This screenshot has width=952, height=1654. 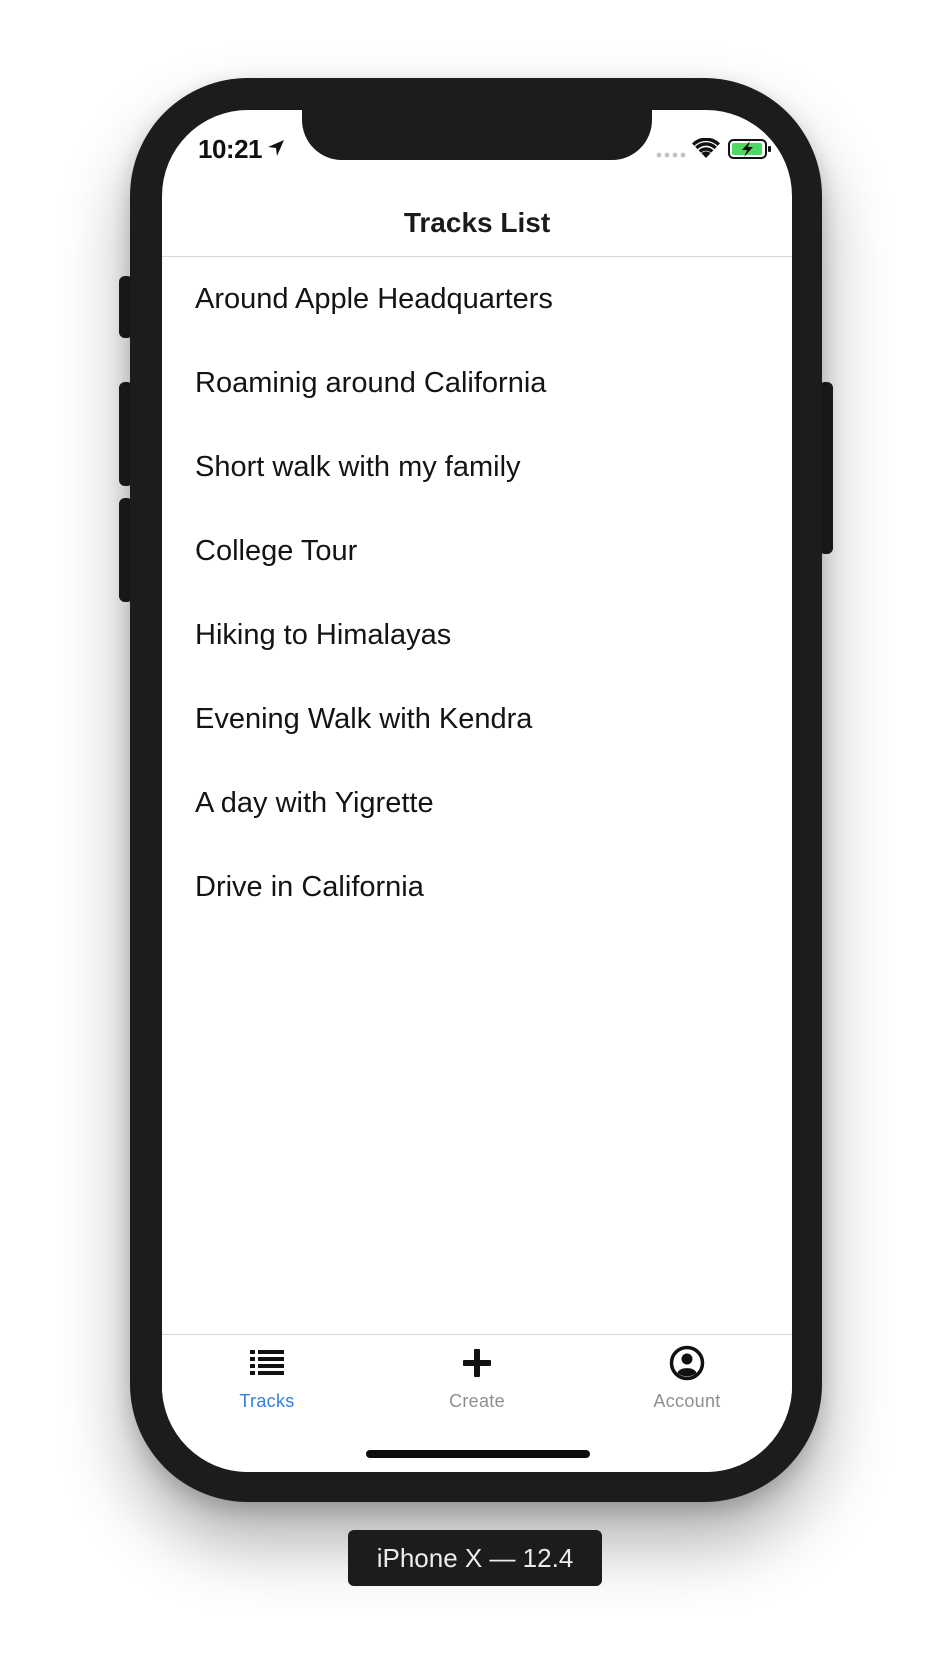 I want to click on tab-create: Create, so click(x=477, y=1385).